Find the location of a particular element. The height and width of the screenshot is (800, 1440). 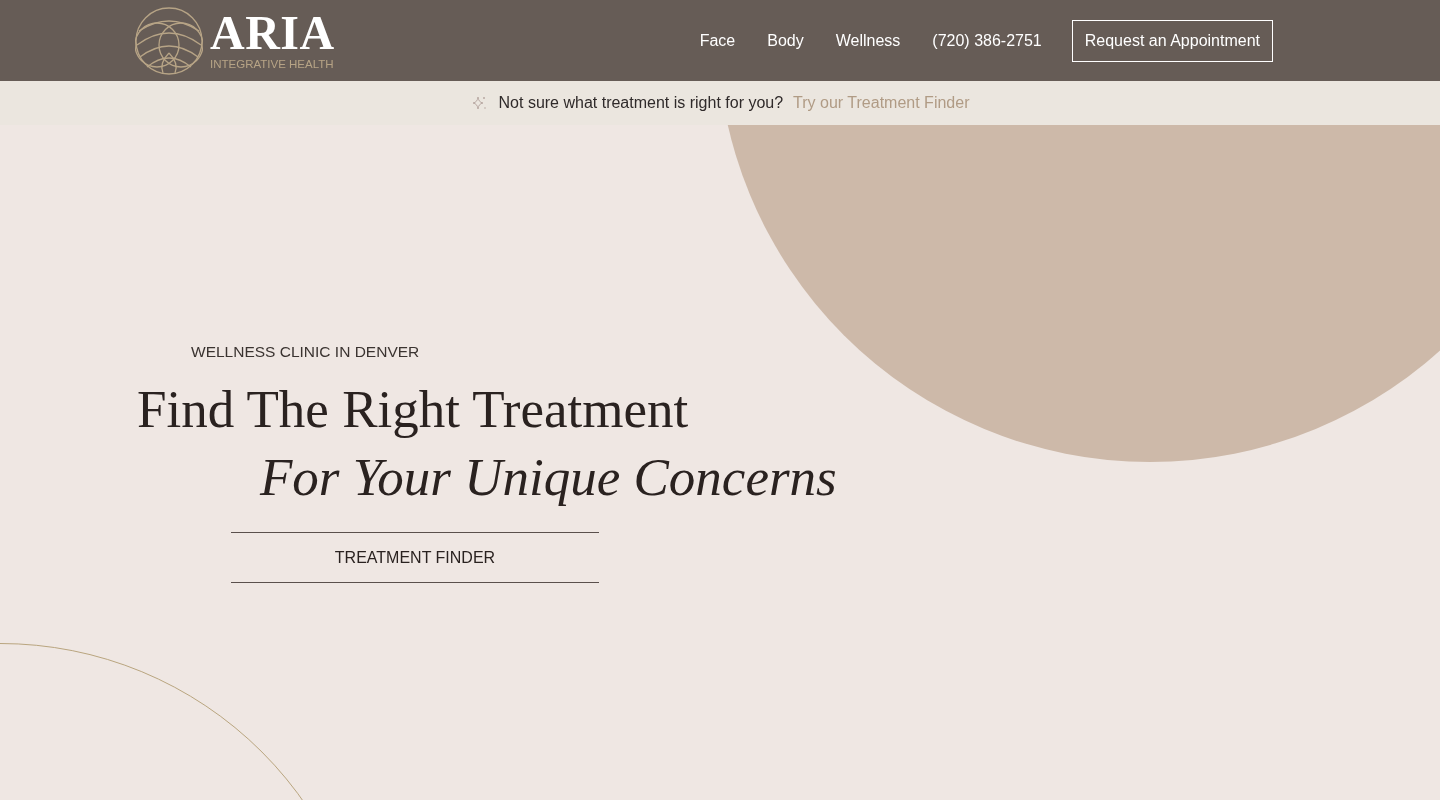

nav-link: Body is located at coordinates (785, 40).